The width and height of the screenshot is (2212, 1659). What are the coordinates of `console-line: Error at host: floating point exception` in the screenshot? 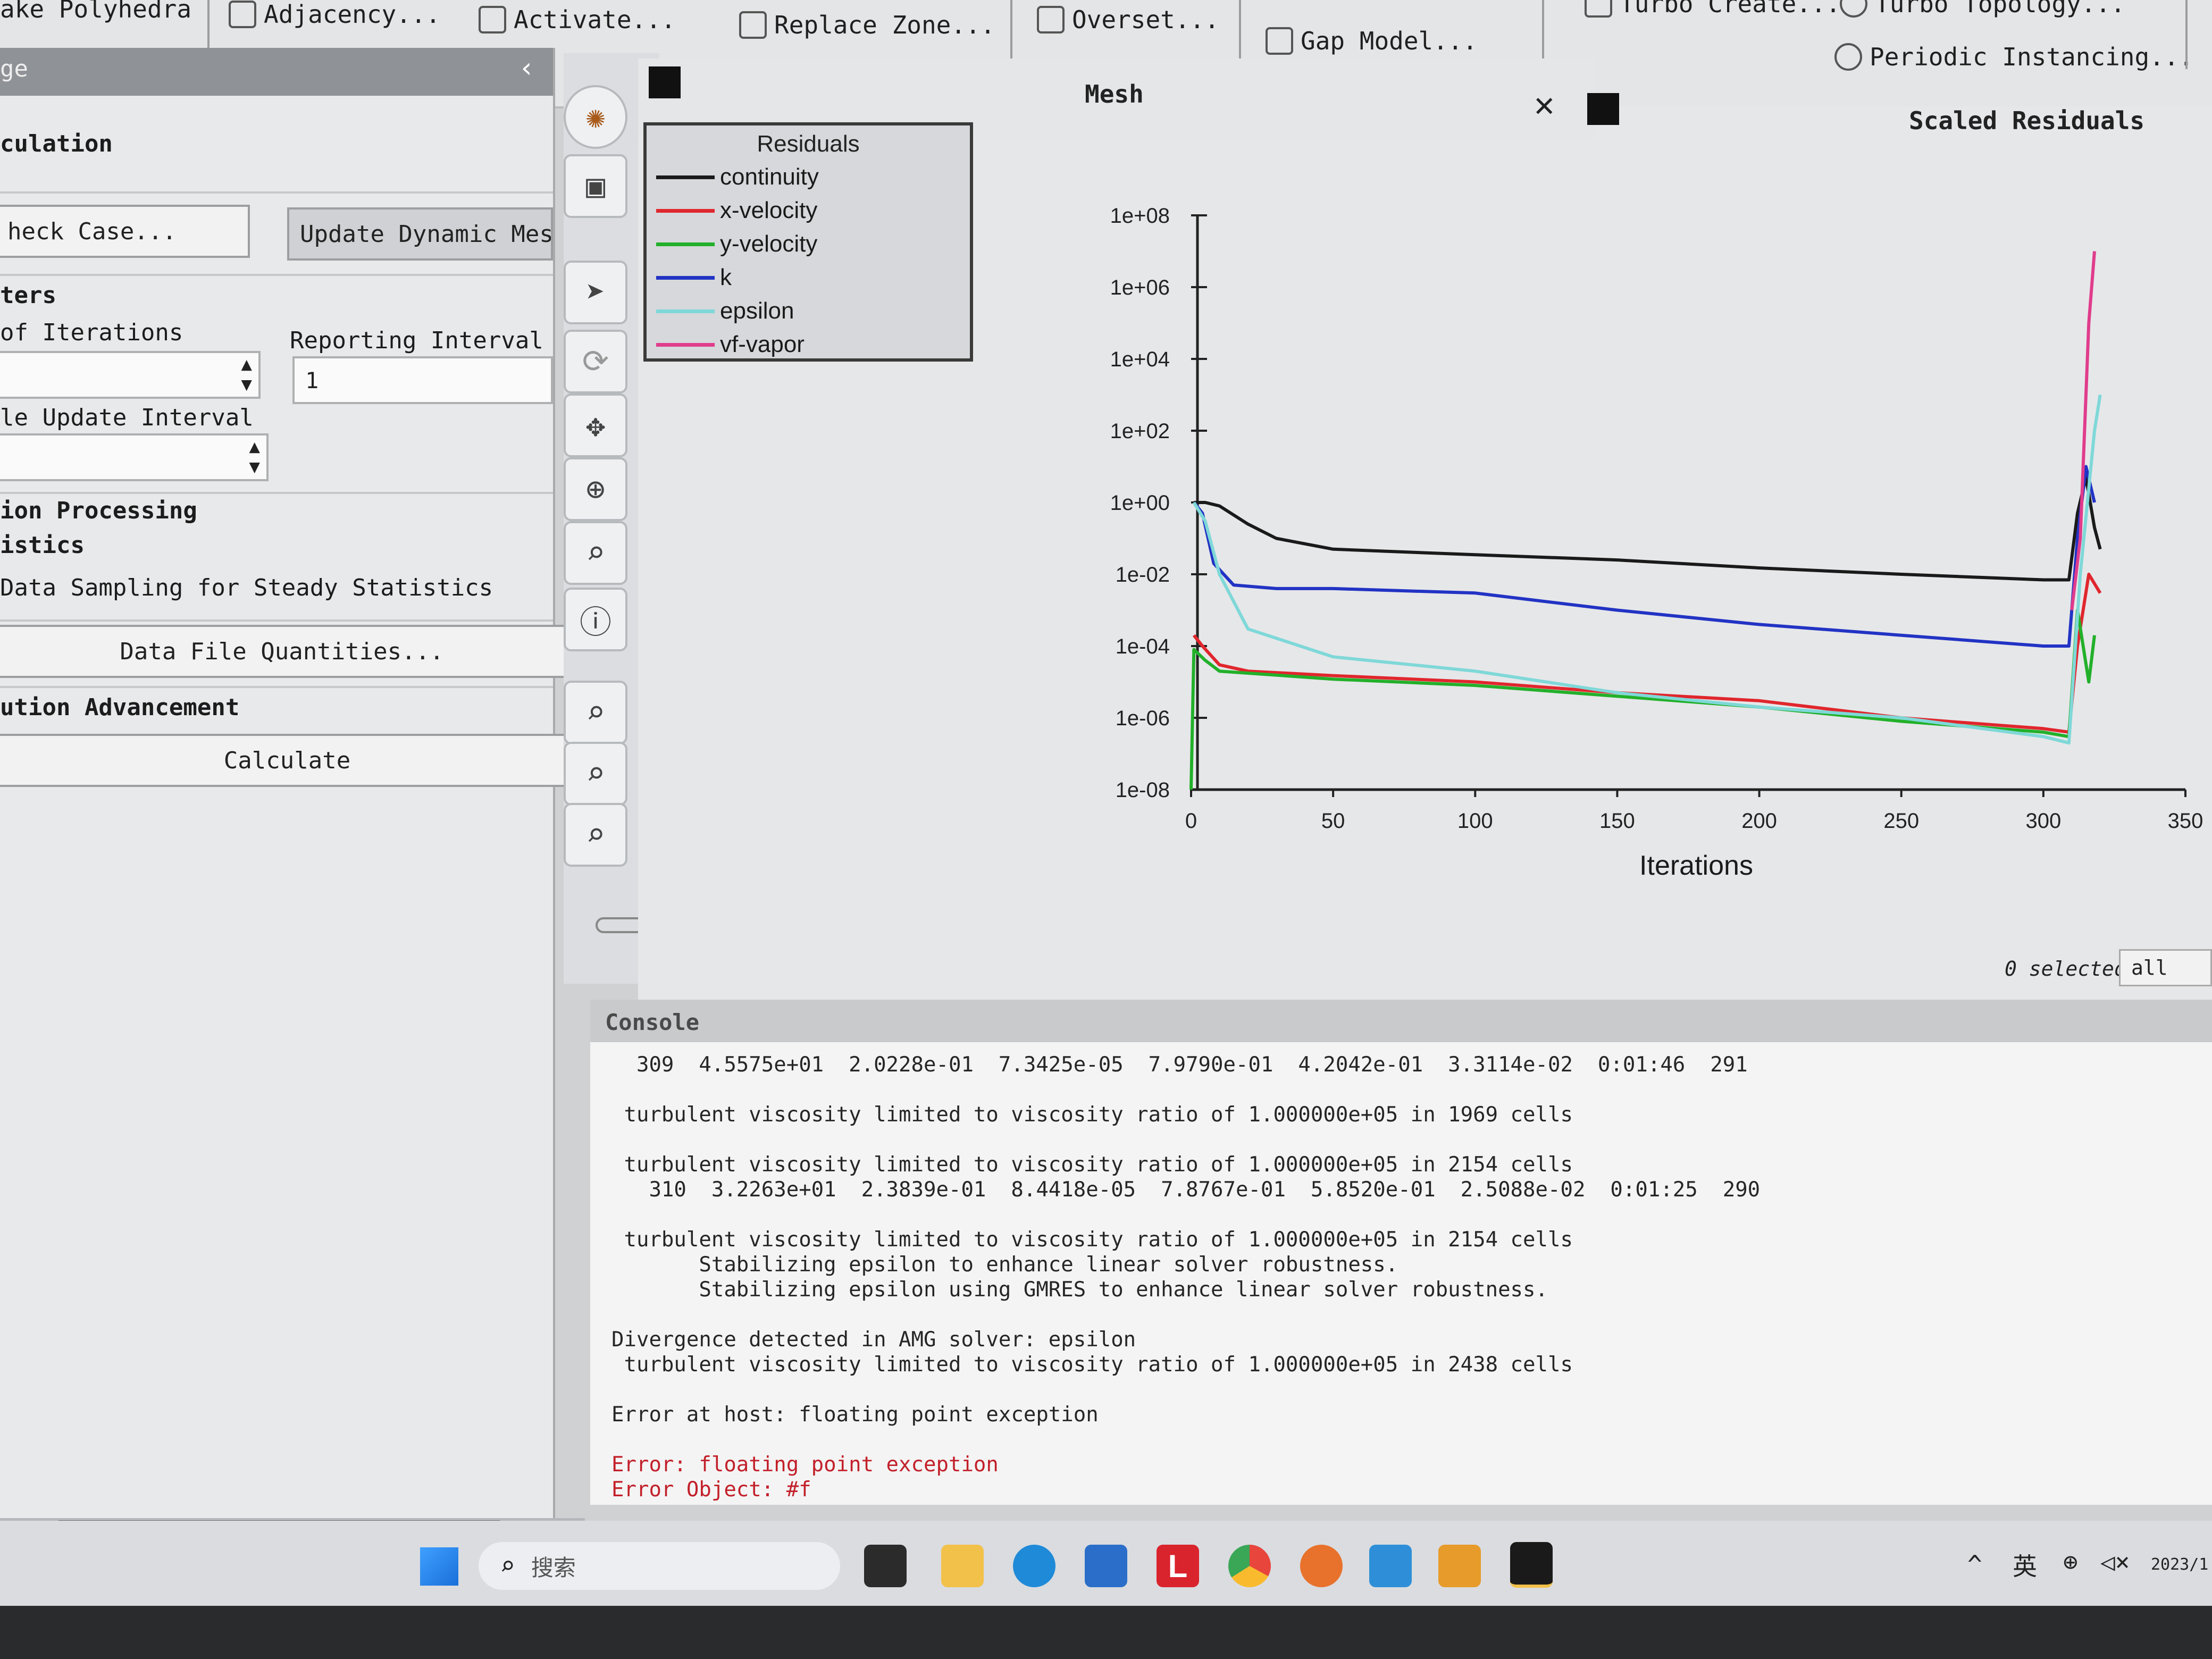 It's located at (855, 1415).